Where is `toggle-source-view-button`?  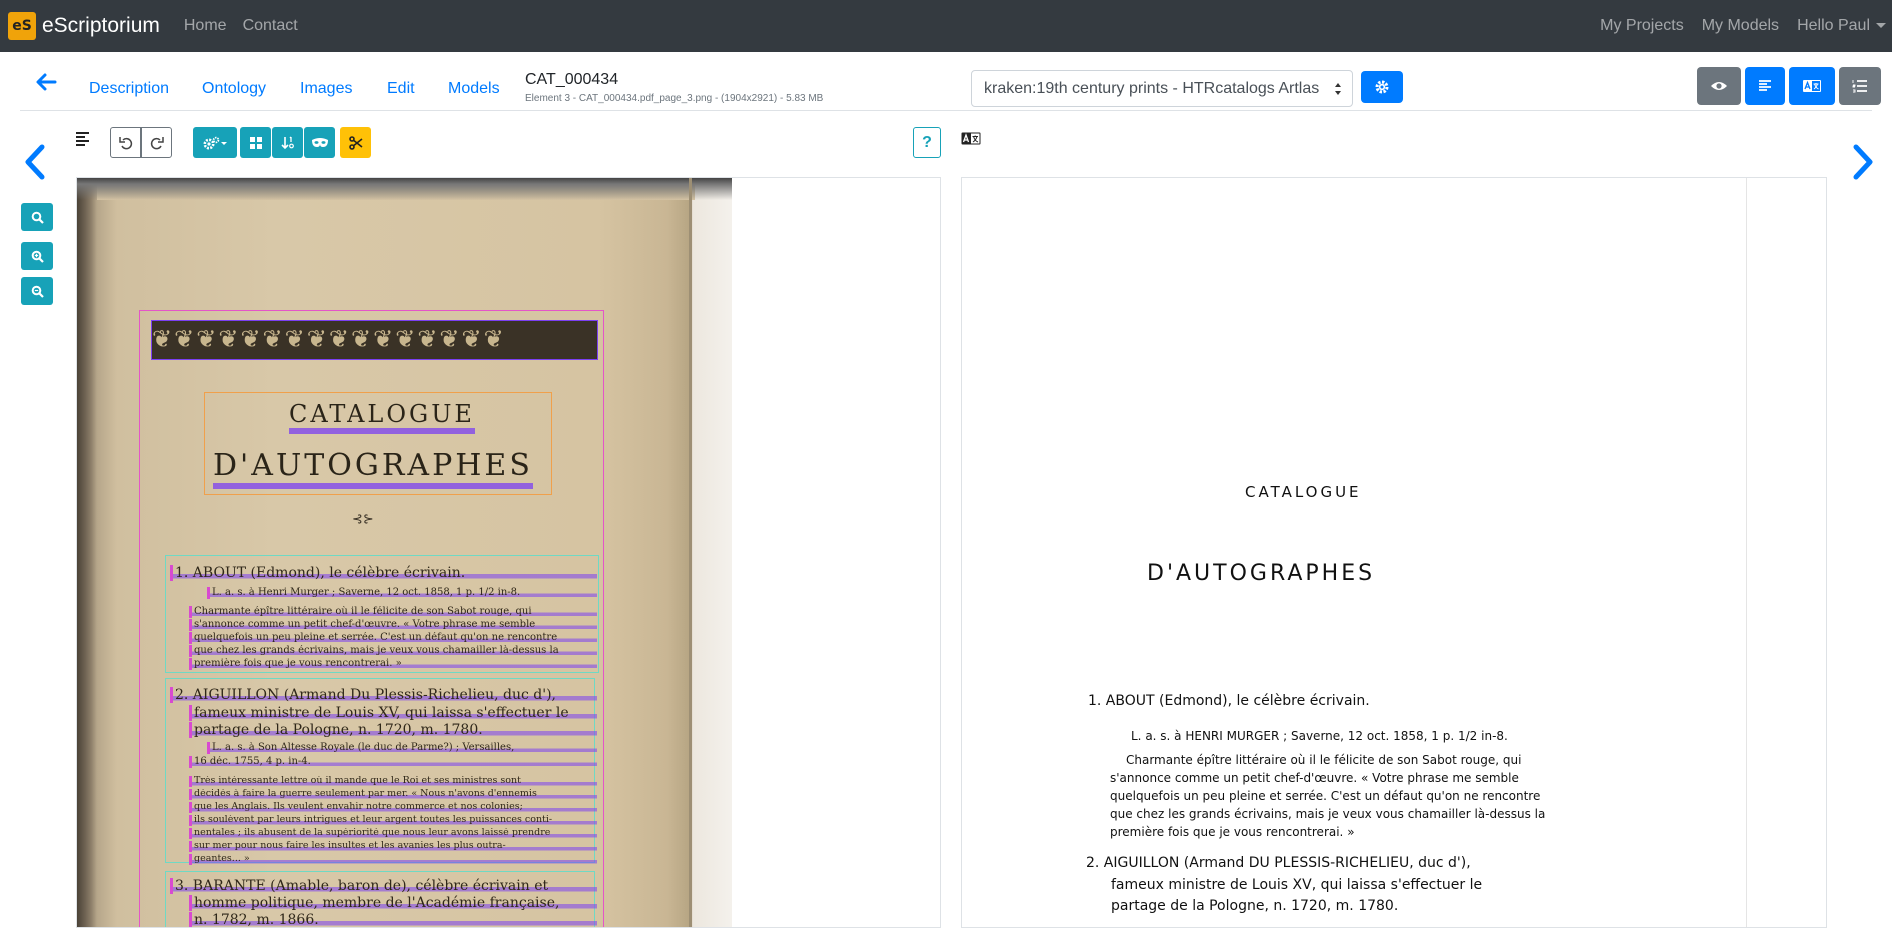
toggle-source-view-button is located at coordinates (1719, 86).